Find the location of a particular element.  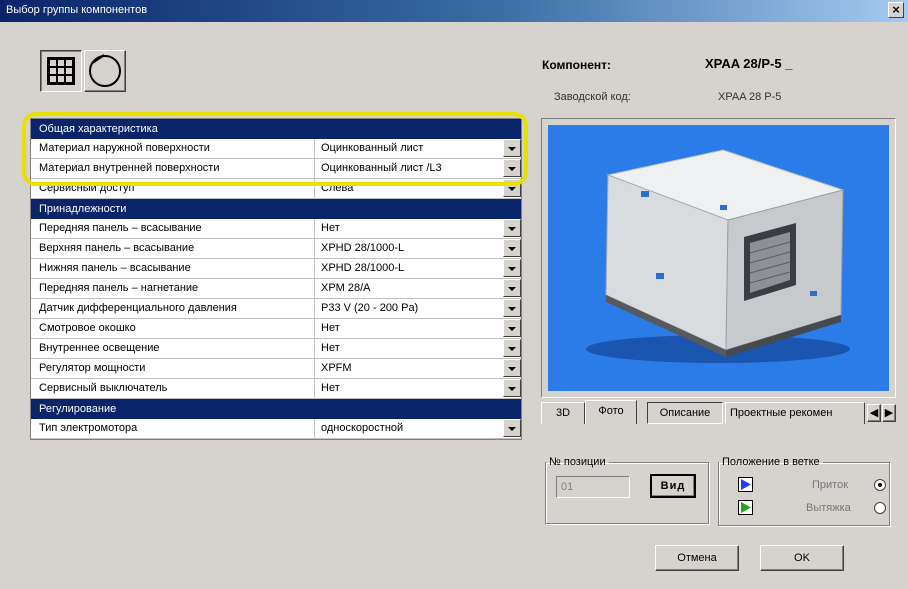

property-name: Сервисный доступ is located at coordinates (173, 188).